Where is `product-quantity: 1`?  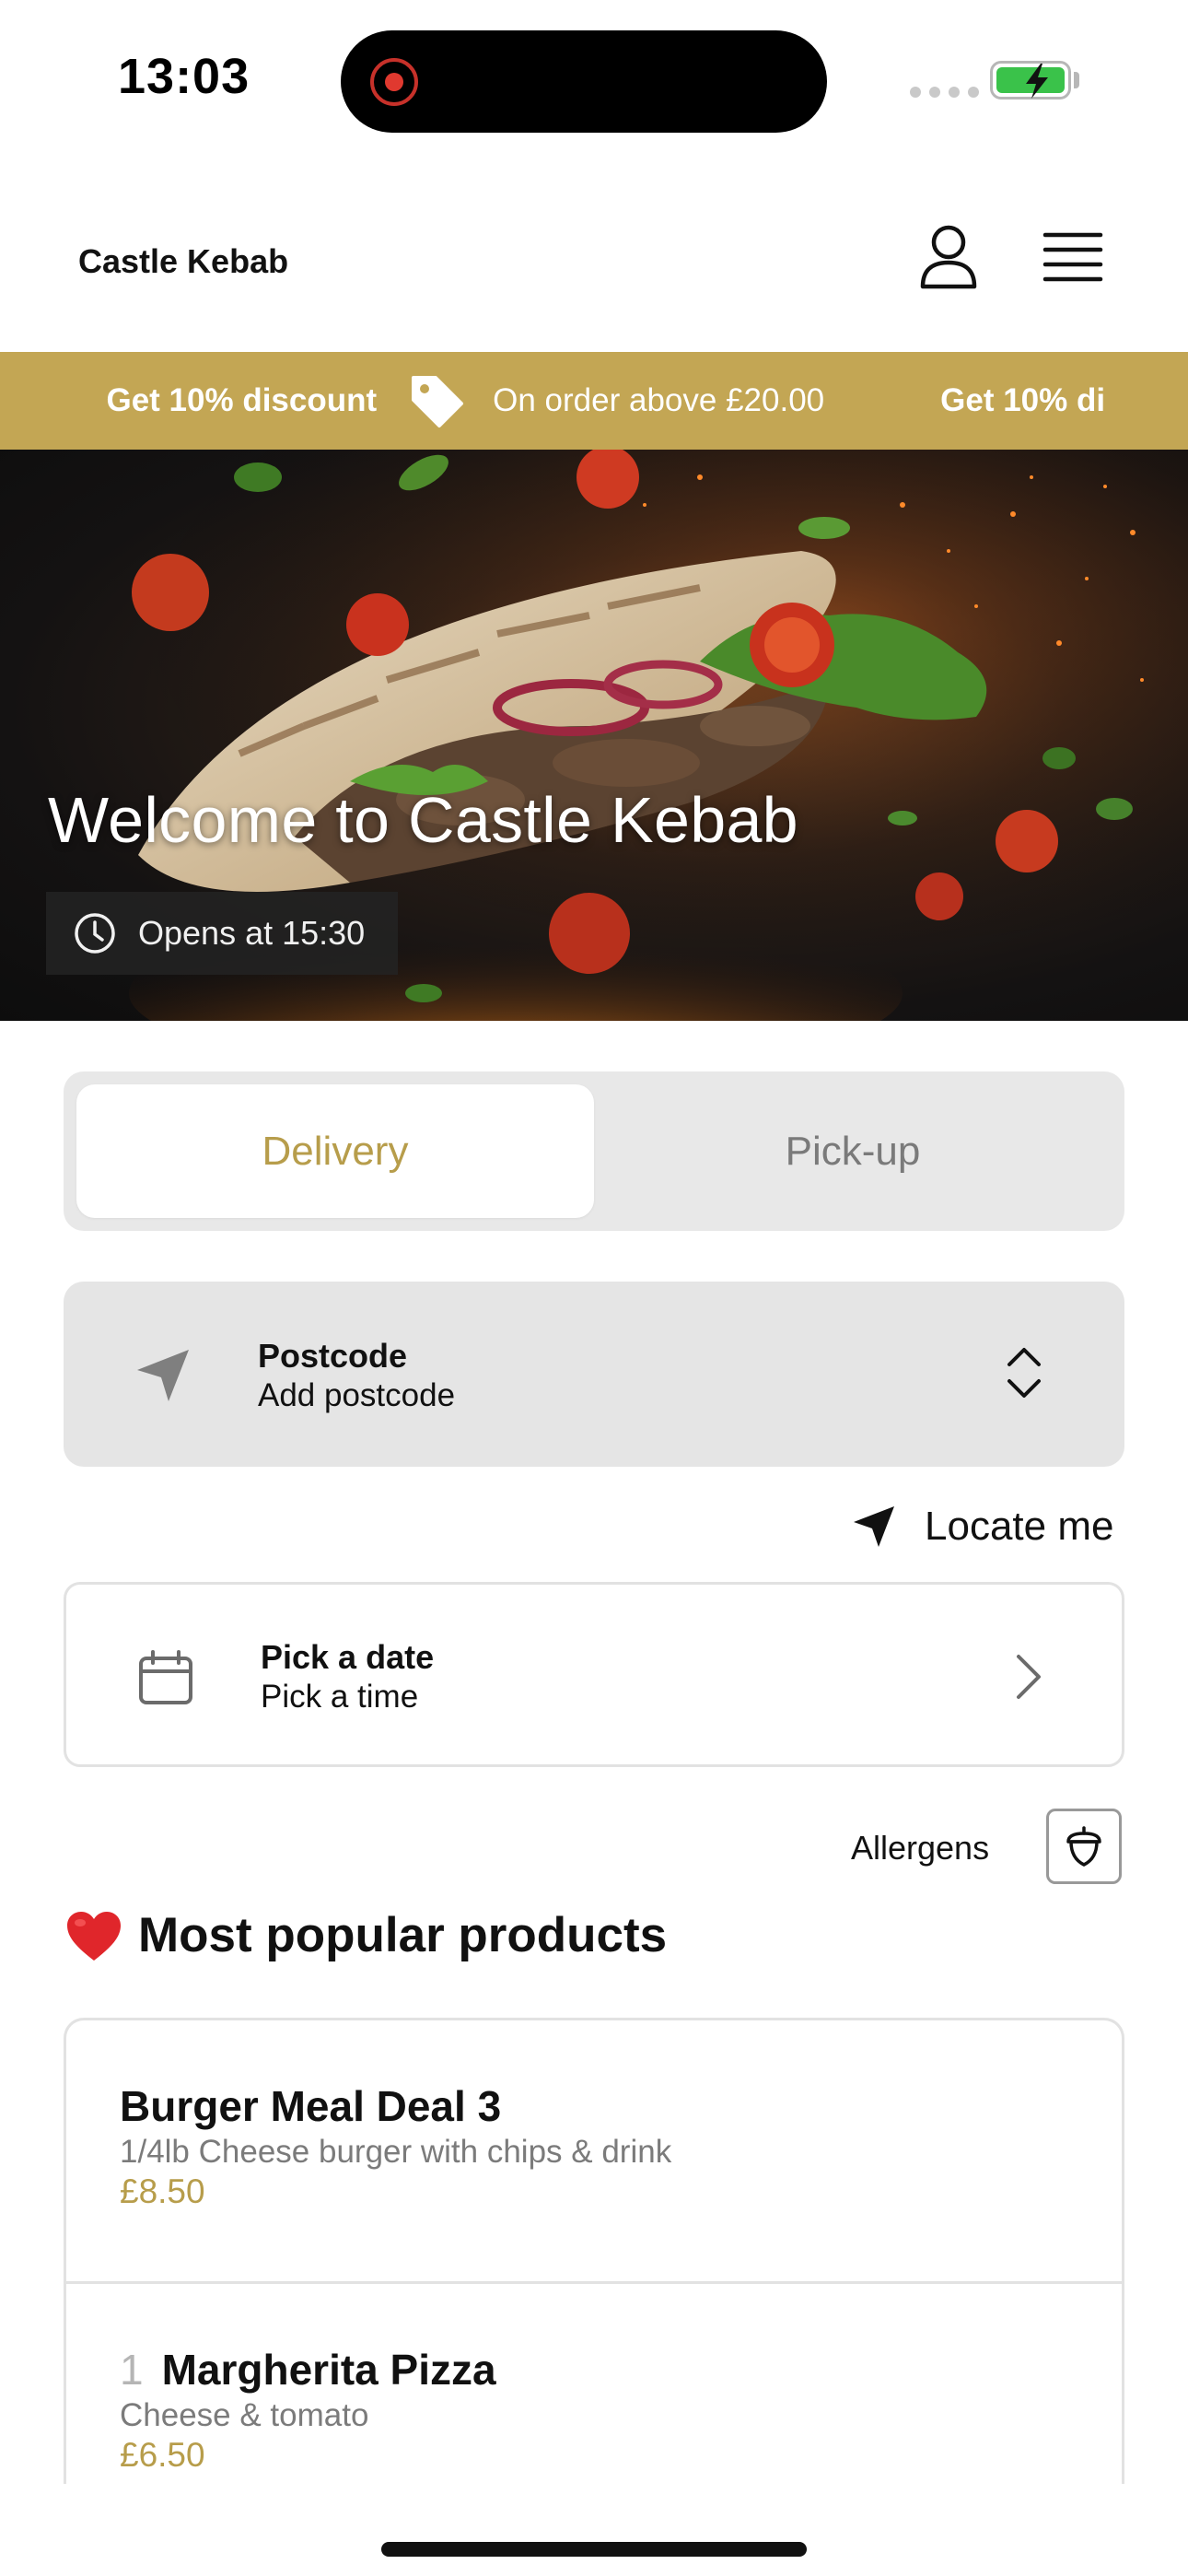 product-quantity: 1 is located at coordinates (132, 2370).